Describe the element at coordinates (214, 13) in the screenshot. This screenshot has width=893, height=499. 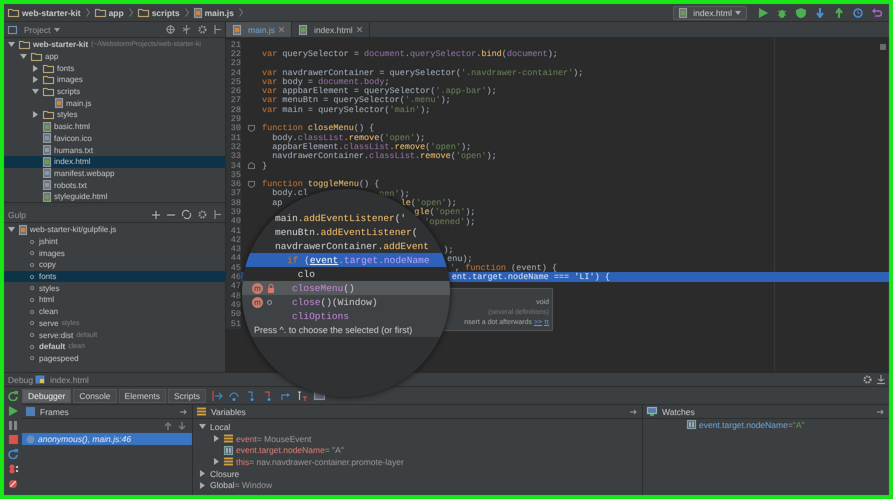
I see `breadcrumb: main.js` at that location.